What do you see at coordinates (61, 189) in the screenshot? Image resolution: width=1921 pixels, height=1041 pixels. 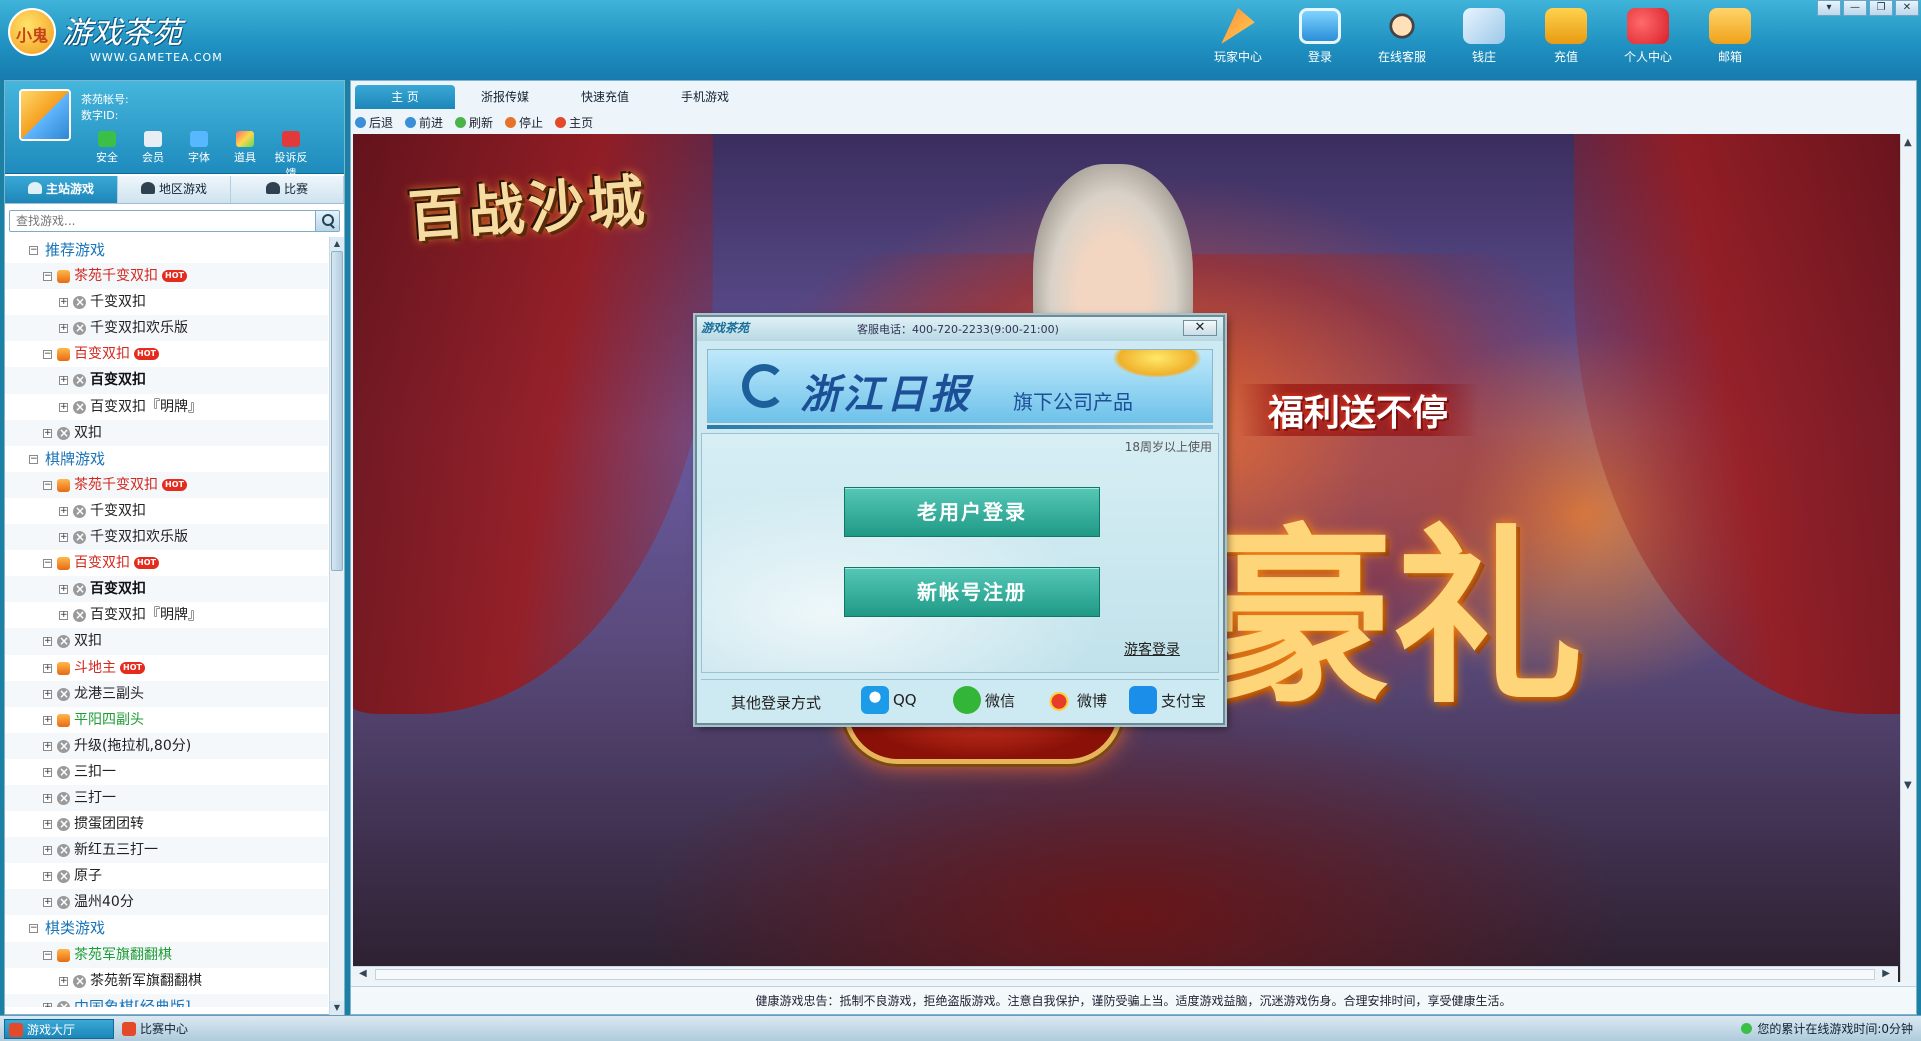 I see `tab-main-games: 主站游戏` at bounding box center [61, 189].